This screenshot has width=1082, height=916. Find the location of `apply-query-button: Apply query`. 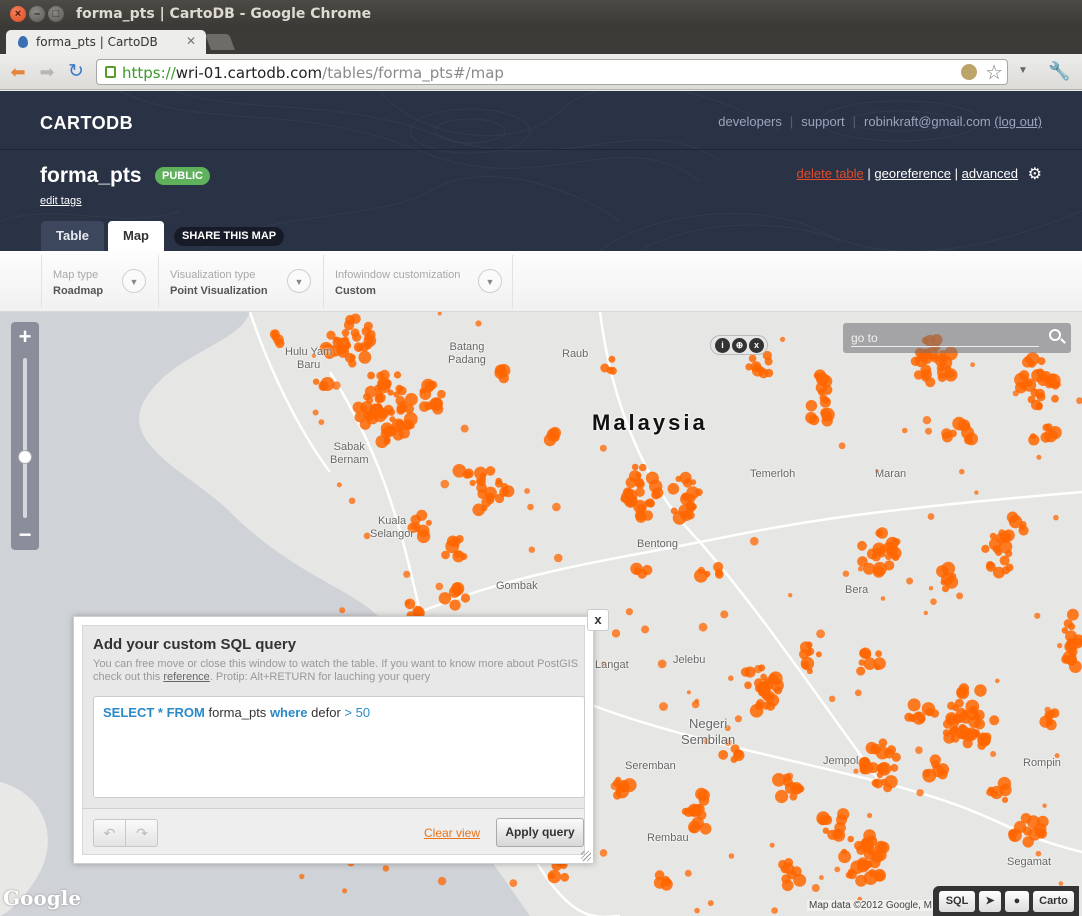

apply-query-button: Apply query is located at coordinates (540, 832).